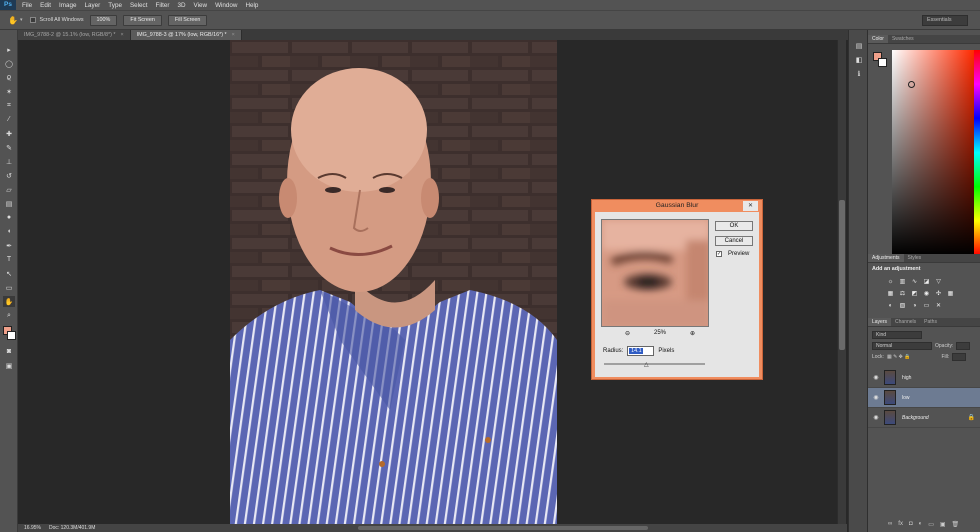  I want to click on selective-color-icon: ✕, so click(938, 306).